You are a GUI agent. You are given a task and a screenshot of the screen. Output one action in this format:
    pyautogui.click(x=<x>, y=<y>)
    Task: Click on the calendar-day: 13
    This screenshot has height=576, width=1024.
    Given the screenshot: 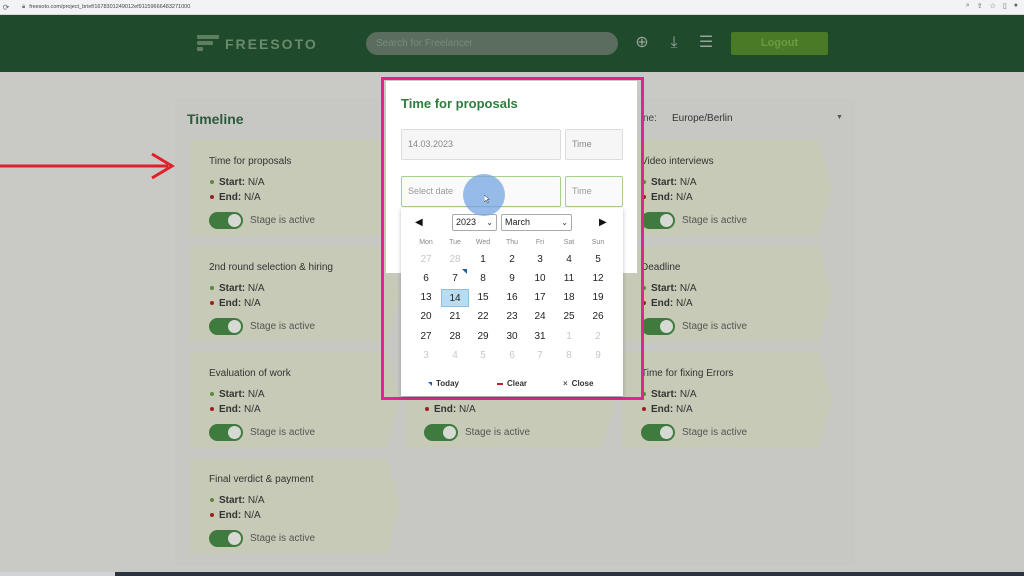 What is the action you would take?
    pyautogui.click(x=426, y=298)
    